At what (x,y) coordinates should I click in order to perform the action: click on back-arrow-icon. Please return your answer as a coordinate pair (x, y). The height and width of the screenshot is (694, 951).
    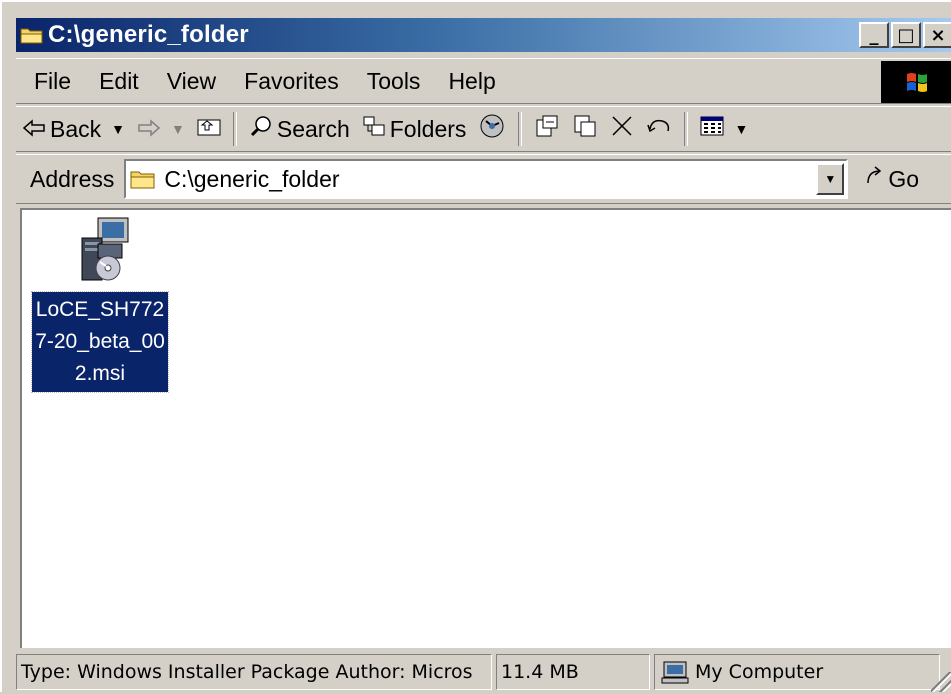
    Looking at the image, I should click on (34, 129).